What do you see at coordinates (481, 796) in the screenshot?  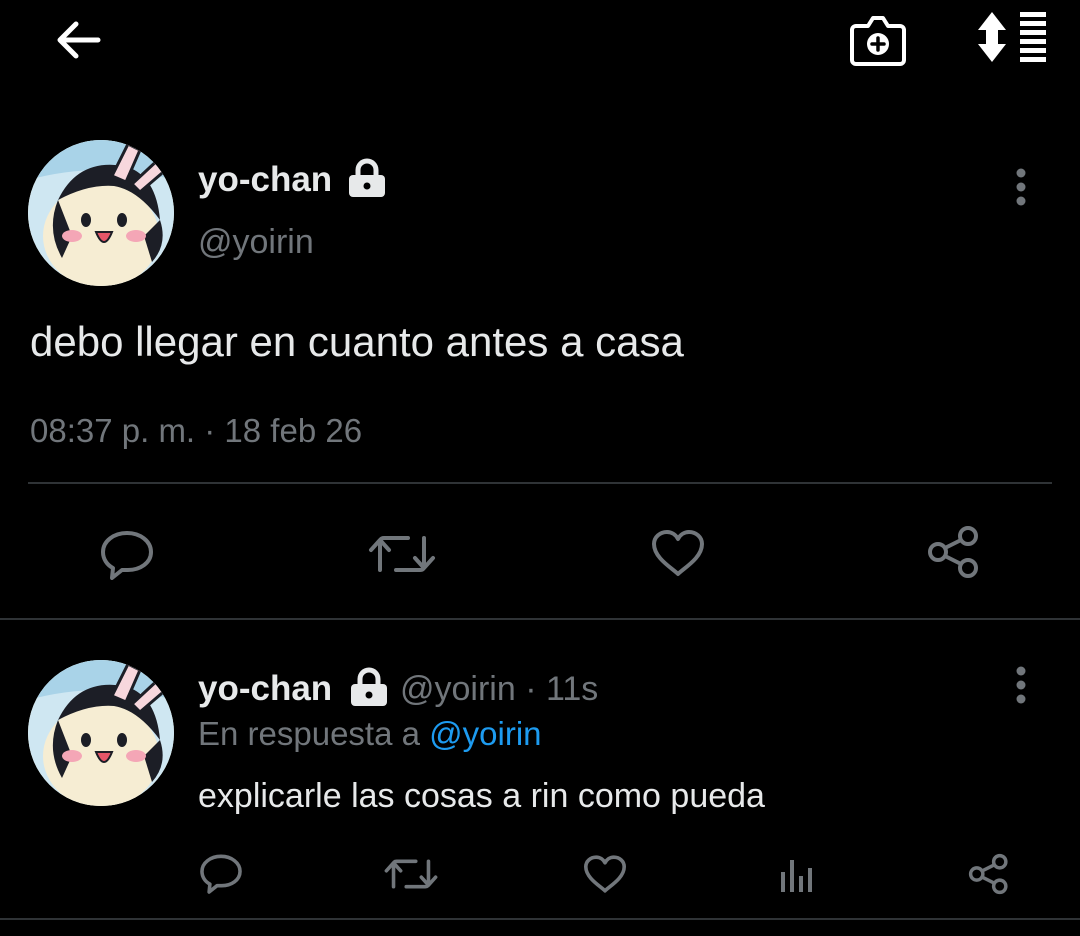 I see `tweet-text: explicarle las cosas a rin como pueda` at bounding box center [481, 796].